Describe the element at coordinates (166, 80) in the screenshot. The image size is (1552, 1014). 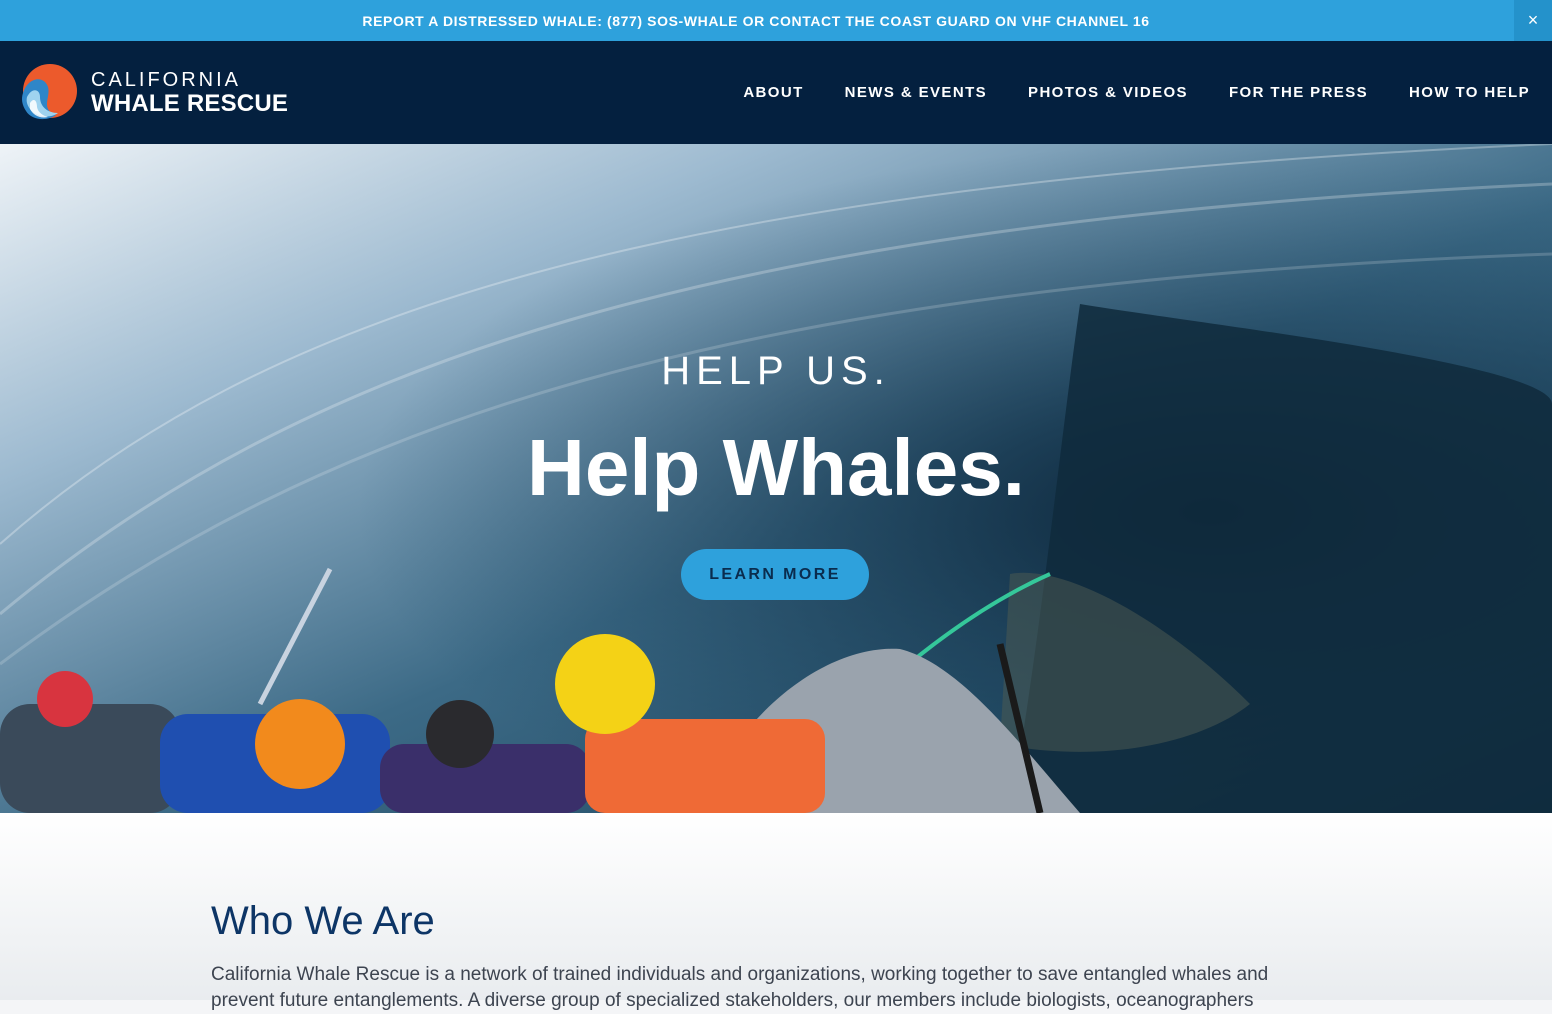
I see `logo-top-text: CALIFORNIA` at that location.